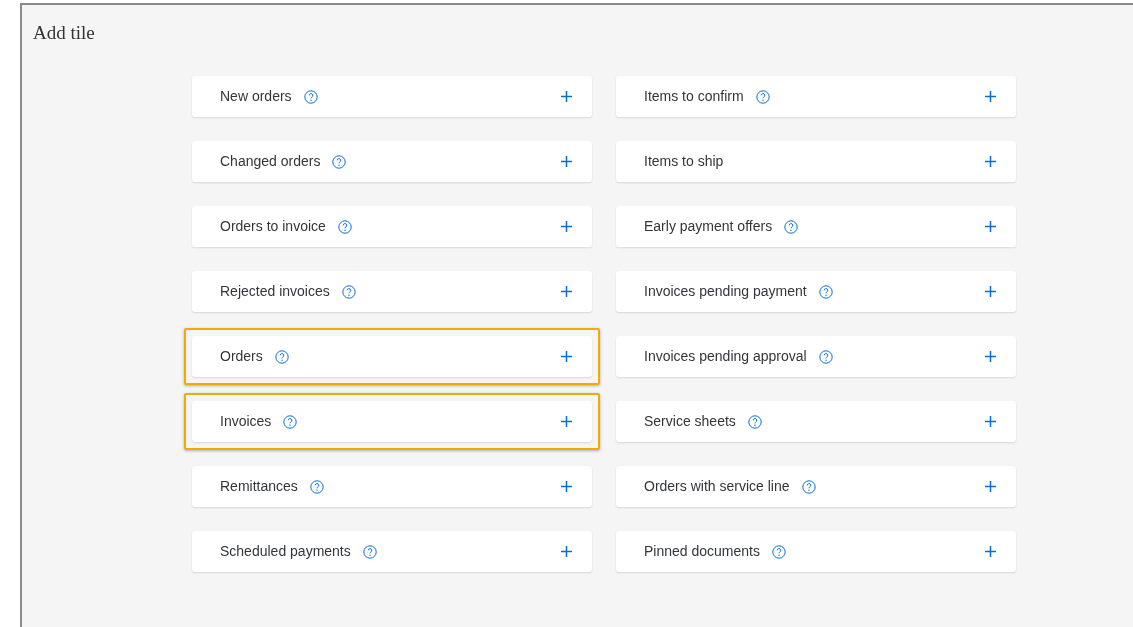 The width and height of the screenshot is (1133, 627). I want to click on tile-card: Rejected invoices, so click(392, 291).